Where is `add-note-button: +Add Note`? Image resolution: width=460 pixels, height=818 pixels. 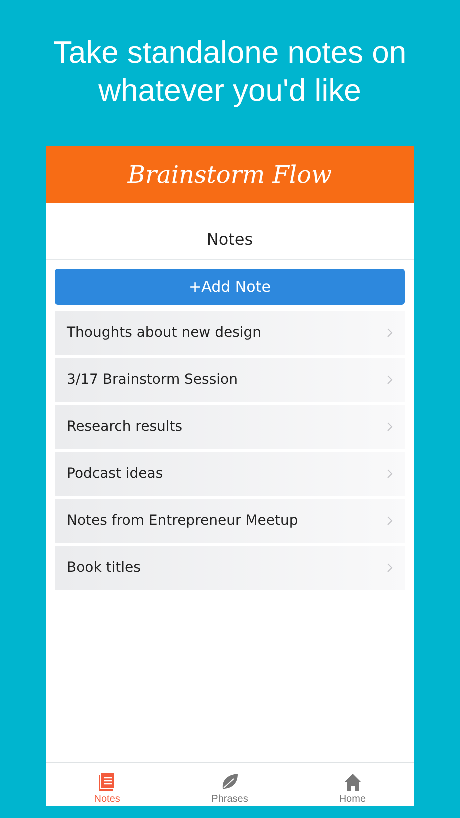 add-note-button: +Add Note is located at coordinates (230, 287).